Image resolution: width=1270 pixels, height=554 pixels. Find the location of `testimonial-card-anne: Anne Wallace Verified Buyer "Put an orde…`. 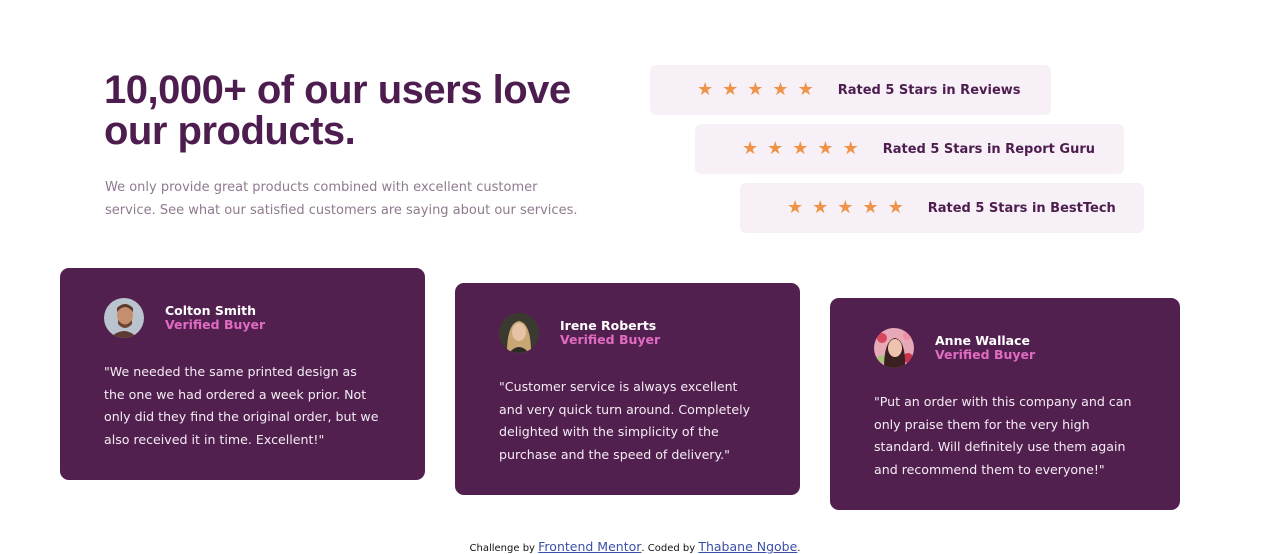

testimonial-card-anne: Anne Wallace Verified Buyer "Put an orde… is located at coordinates (1005, 404).